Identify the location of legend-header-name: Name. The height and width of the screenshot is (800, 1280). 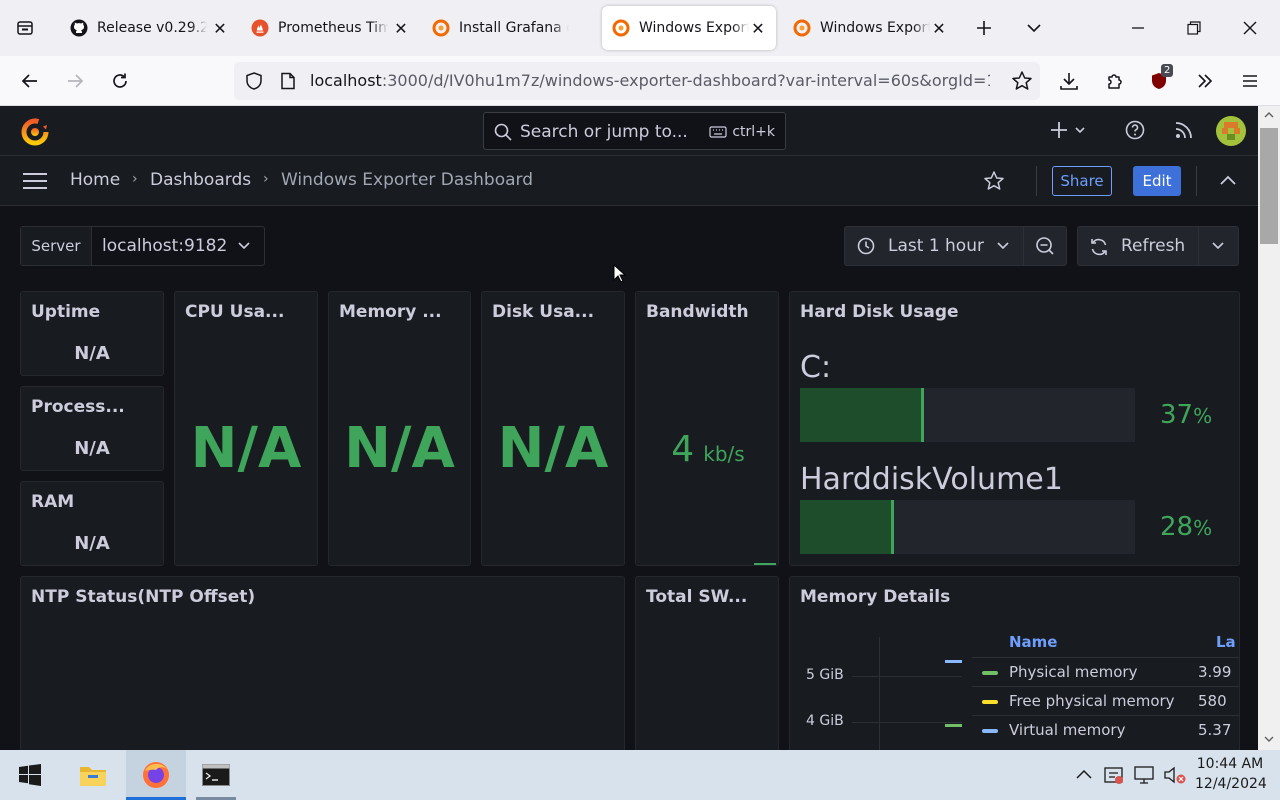
(1033, 642).